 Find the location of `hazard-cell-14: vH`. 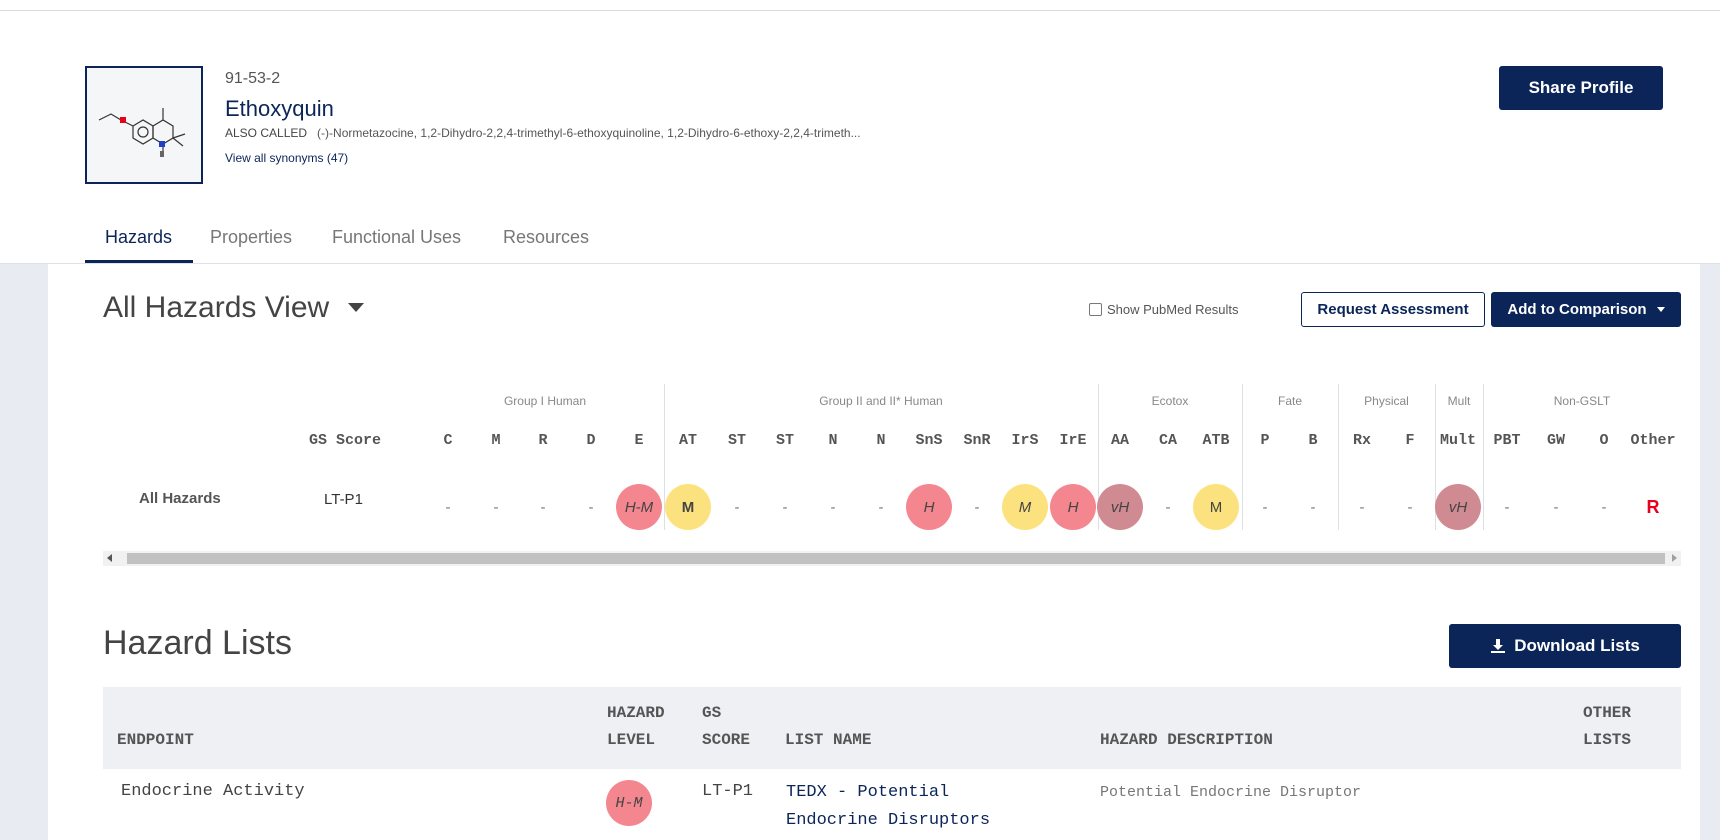

hazard-cell-14: vH is located at coordinates (1120, 507).